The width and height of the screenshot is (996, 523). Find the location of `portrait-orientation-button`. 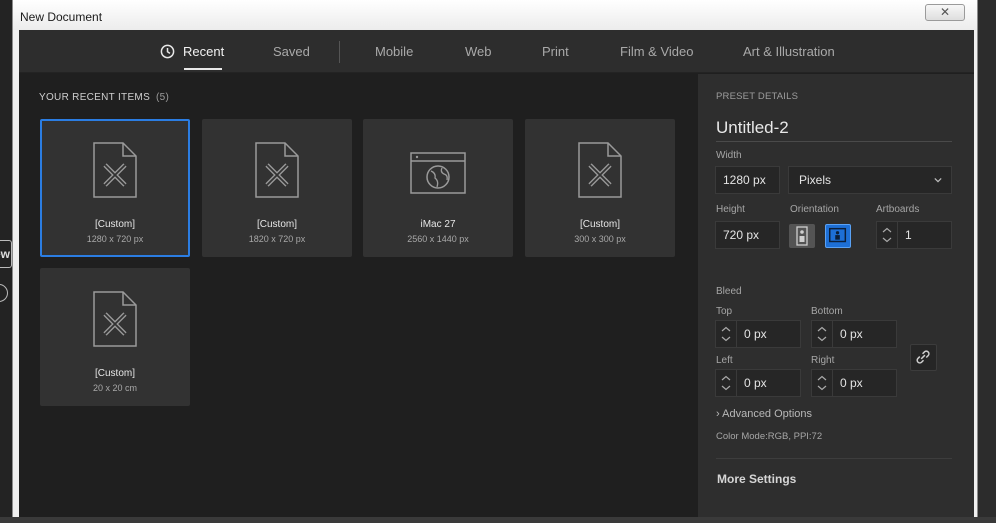

portrait-orientation-button is located at coordinates (802, 236).